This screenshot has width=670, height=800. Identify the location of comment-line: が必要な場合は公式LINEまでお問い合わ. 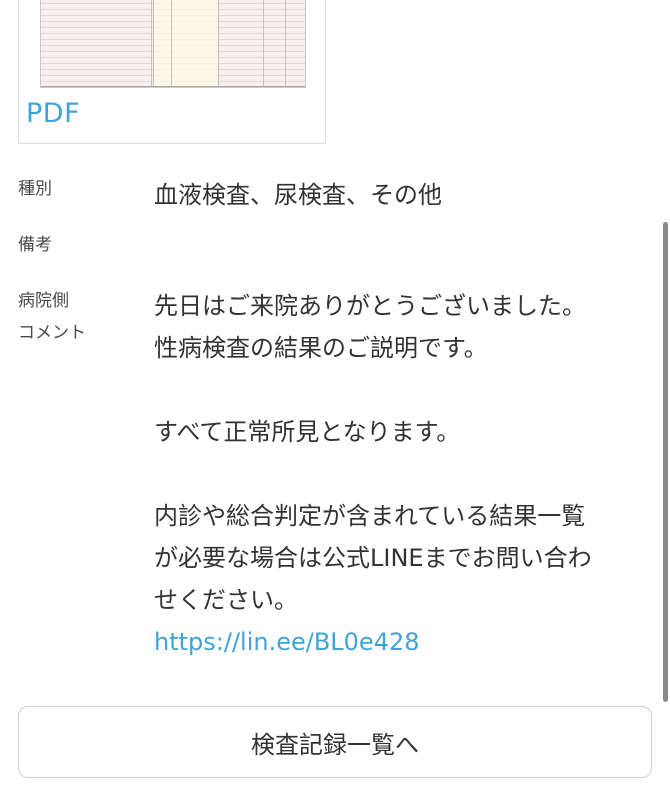
(373, 558).